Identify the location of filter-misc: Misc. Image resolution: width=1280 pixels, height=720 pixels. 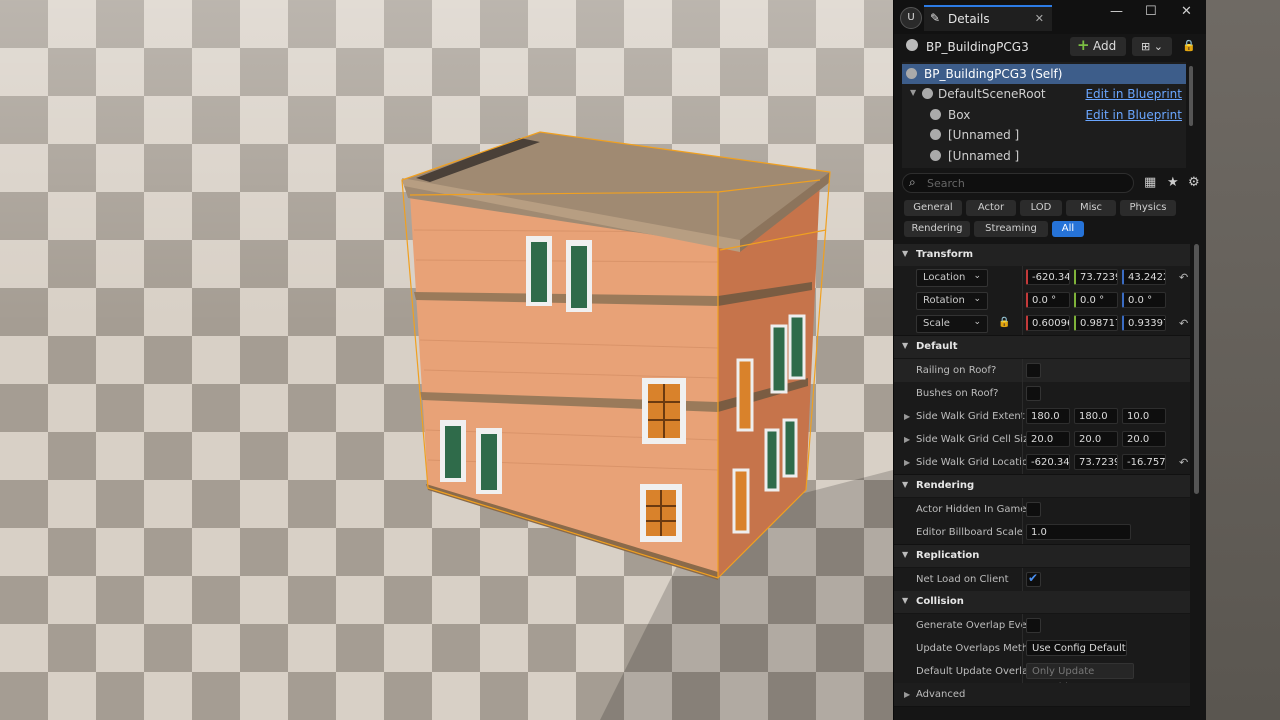
(1091, 208).